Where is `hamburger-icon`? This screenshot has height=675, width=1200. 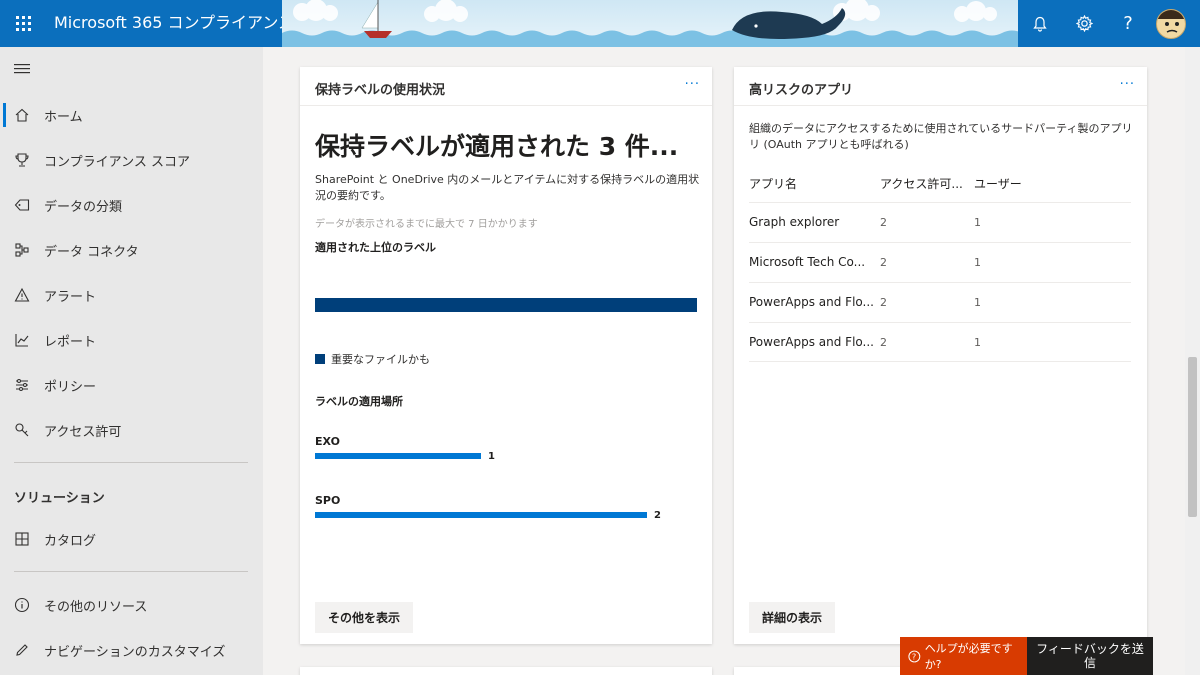
hamburger-icon is located at coordinates (22, 69).